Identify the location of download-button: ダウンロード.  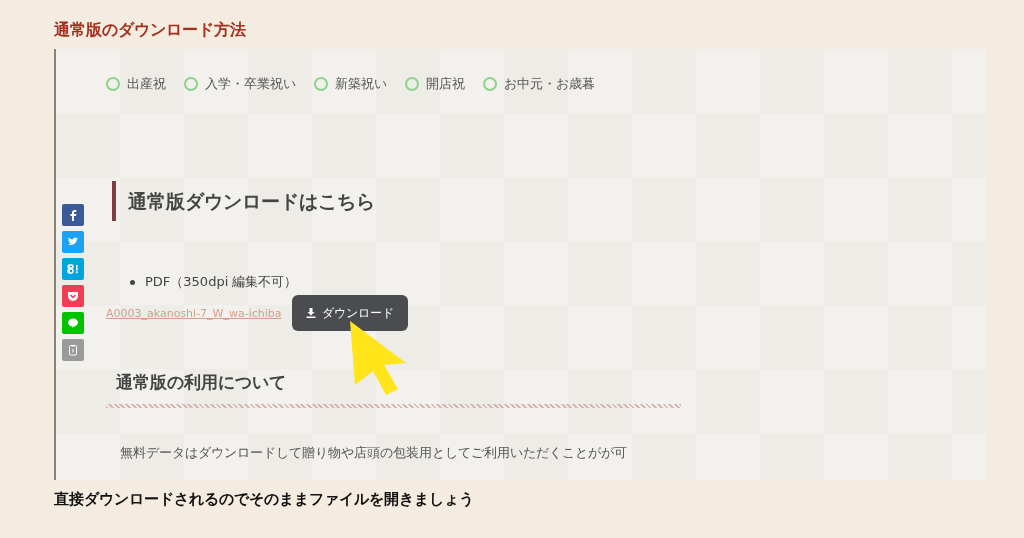
(349, 313).